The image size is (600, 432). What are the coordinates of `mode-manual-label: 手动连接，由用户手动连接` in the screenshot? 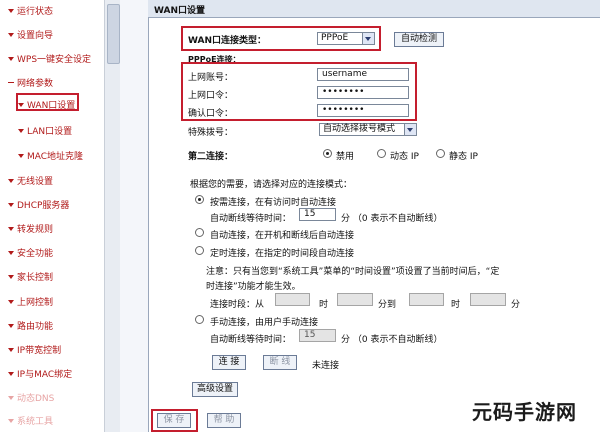 It's located at (264, 323).